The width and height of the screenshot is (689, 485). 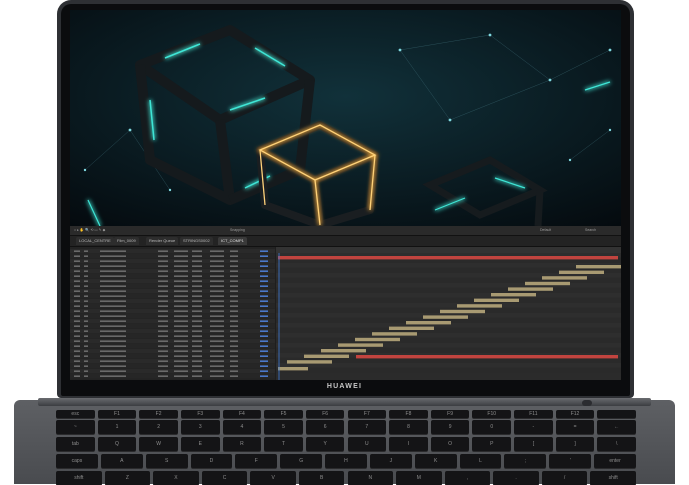 What do you see at coordinates (516, 478) in the screenshot?
I see `key-symbol: .` at bounding box center [516, 478].